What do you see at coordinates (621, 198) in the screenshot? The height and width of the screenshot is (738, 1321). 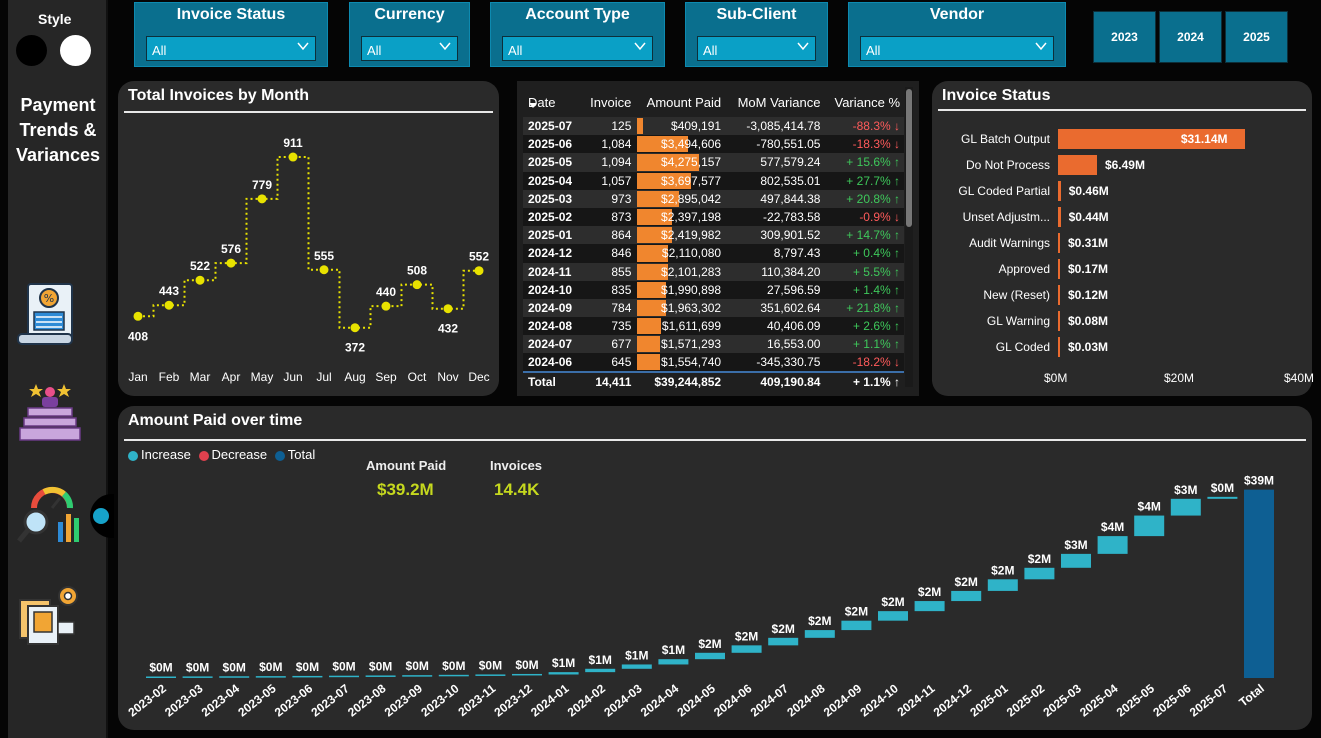 I see `cell-invoice-text: 973` at bounding box center [621, 198].